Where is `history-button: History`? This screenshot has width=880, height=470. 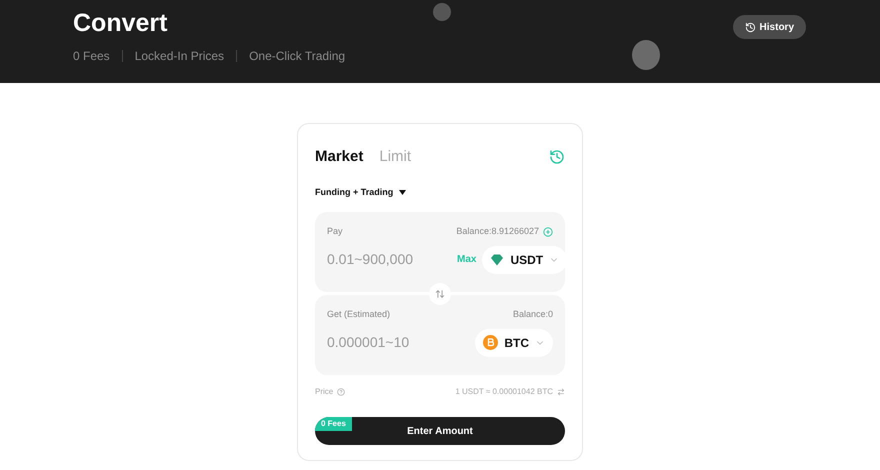 history-button: History is located at coordinates (769, 27).